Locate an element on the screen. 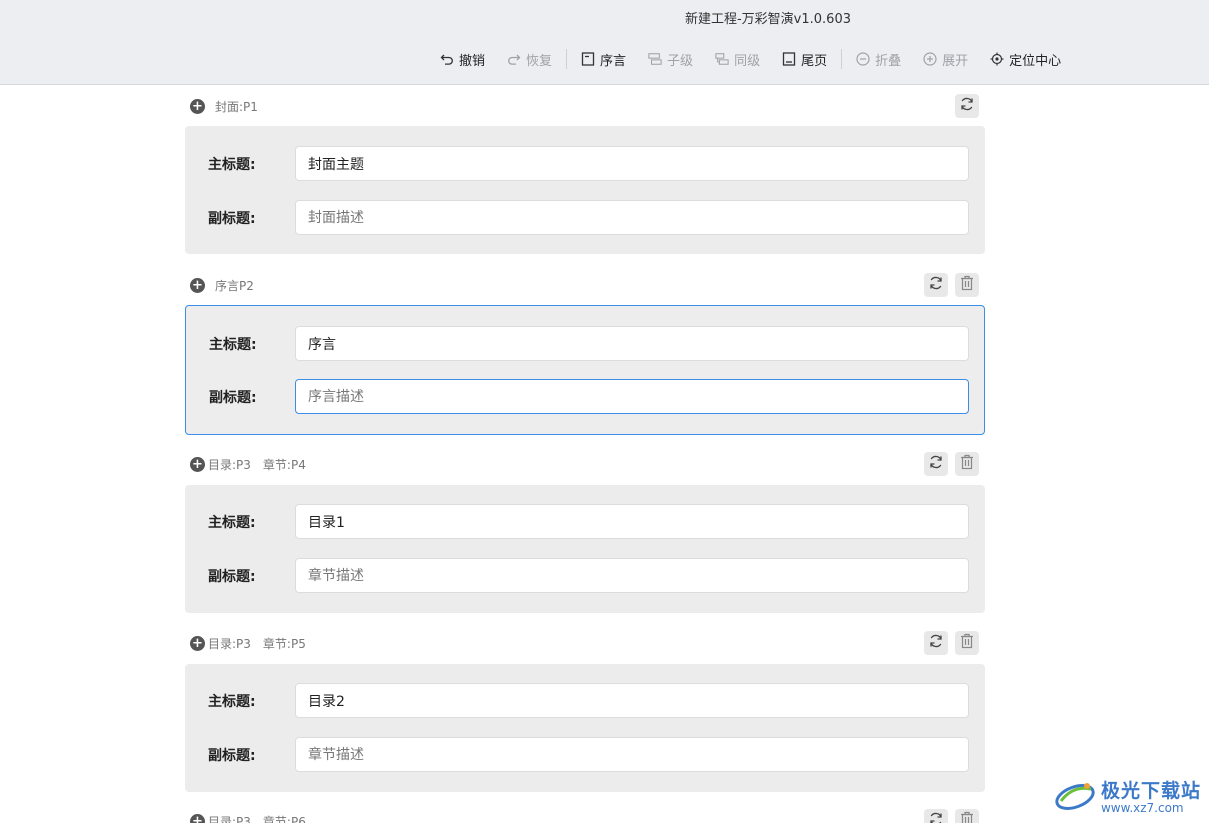 Image resolution: width=1209 pixels, height=823 pixels. preface-button: 序言 is located at coordinates (603, 59).